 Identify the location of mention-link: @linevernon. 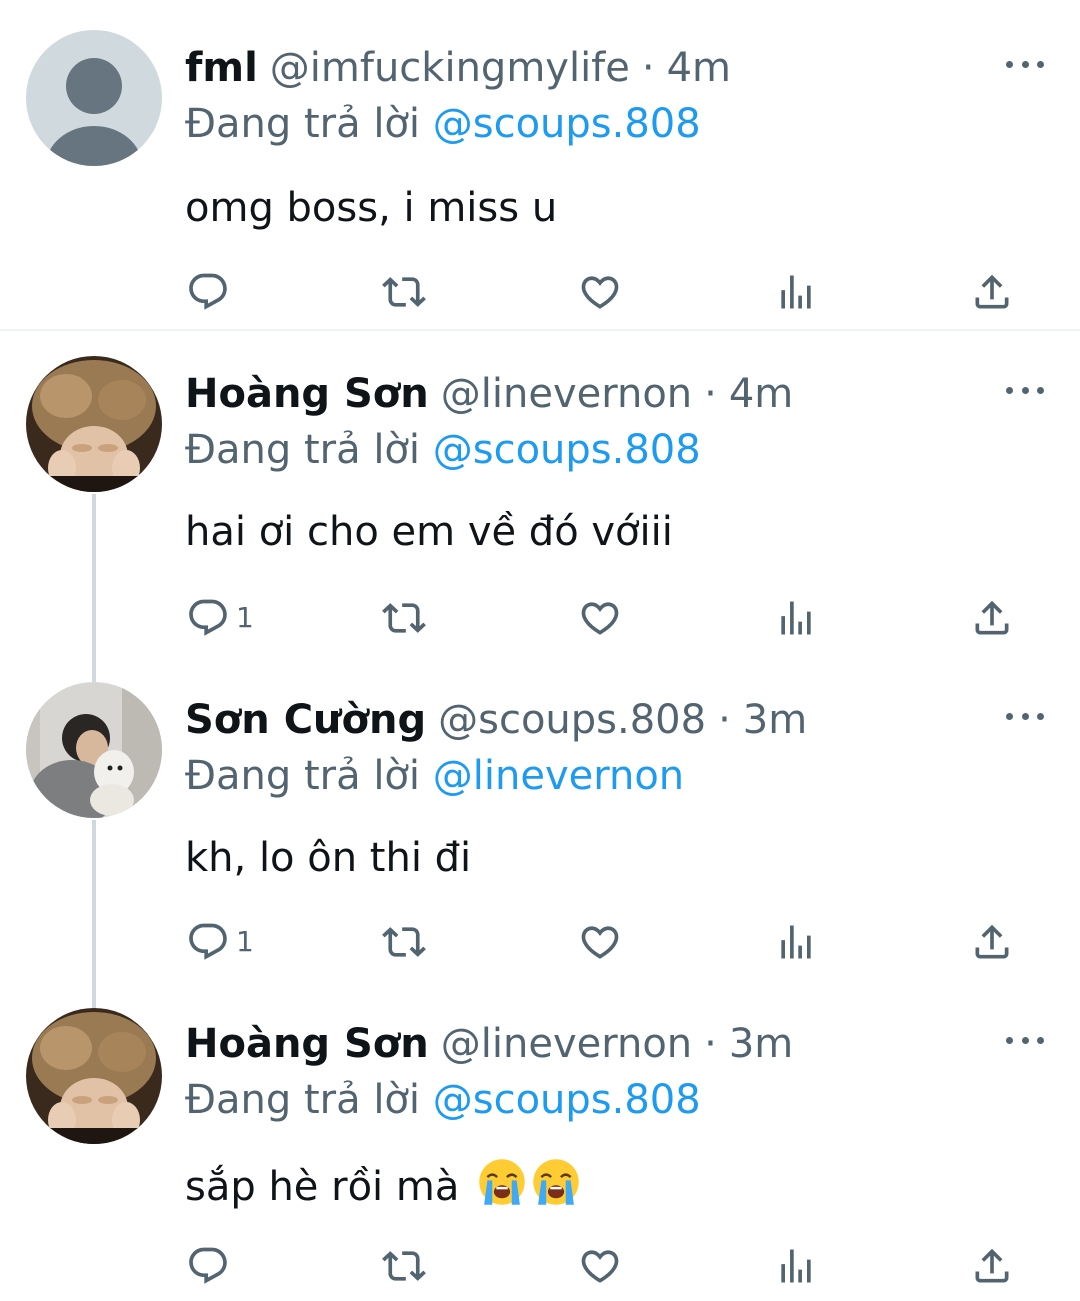
(558, 776).